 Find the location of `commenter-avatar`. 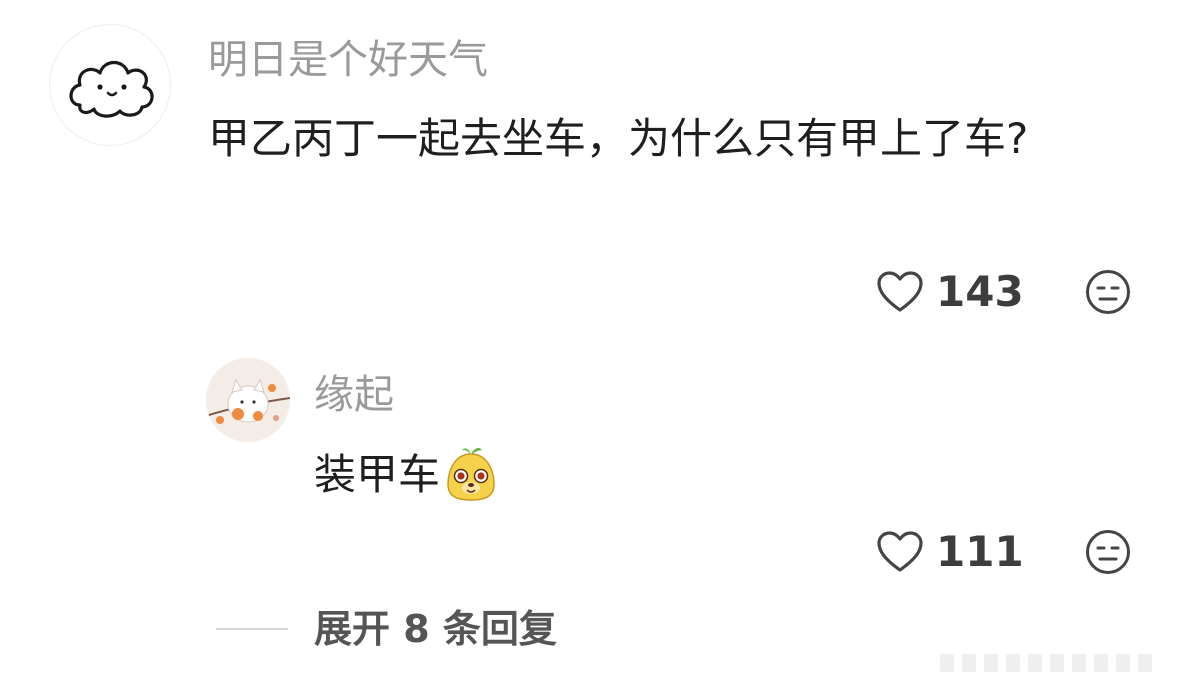

commenter-avatar is located at coordinates (110, 85).